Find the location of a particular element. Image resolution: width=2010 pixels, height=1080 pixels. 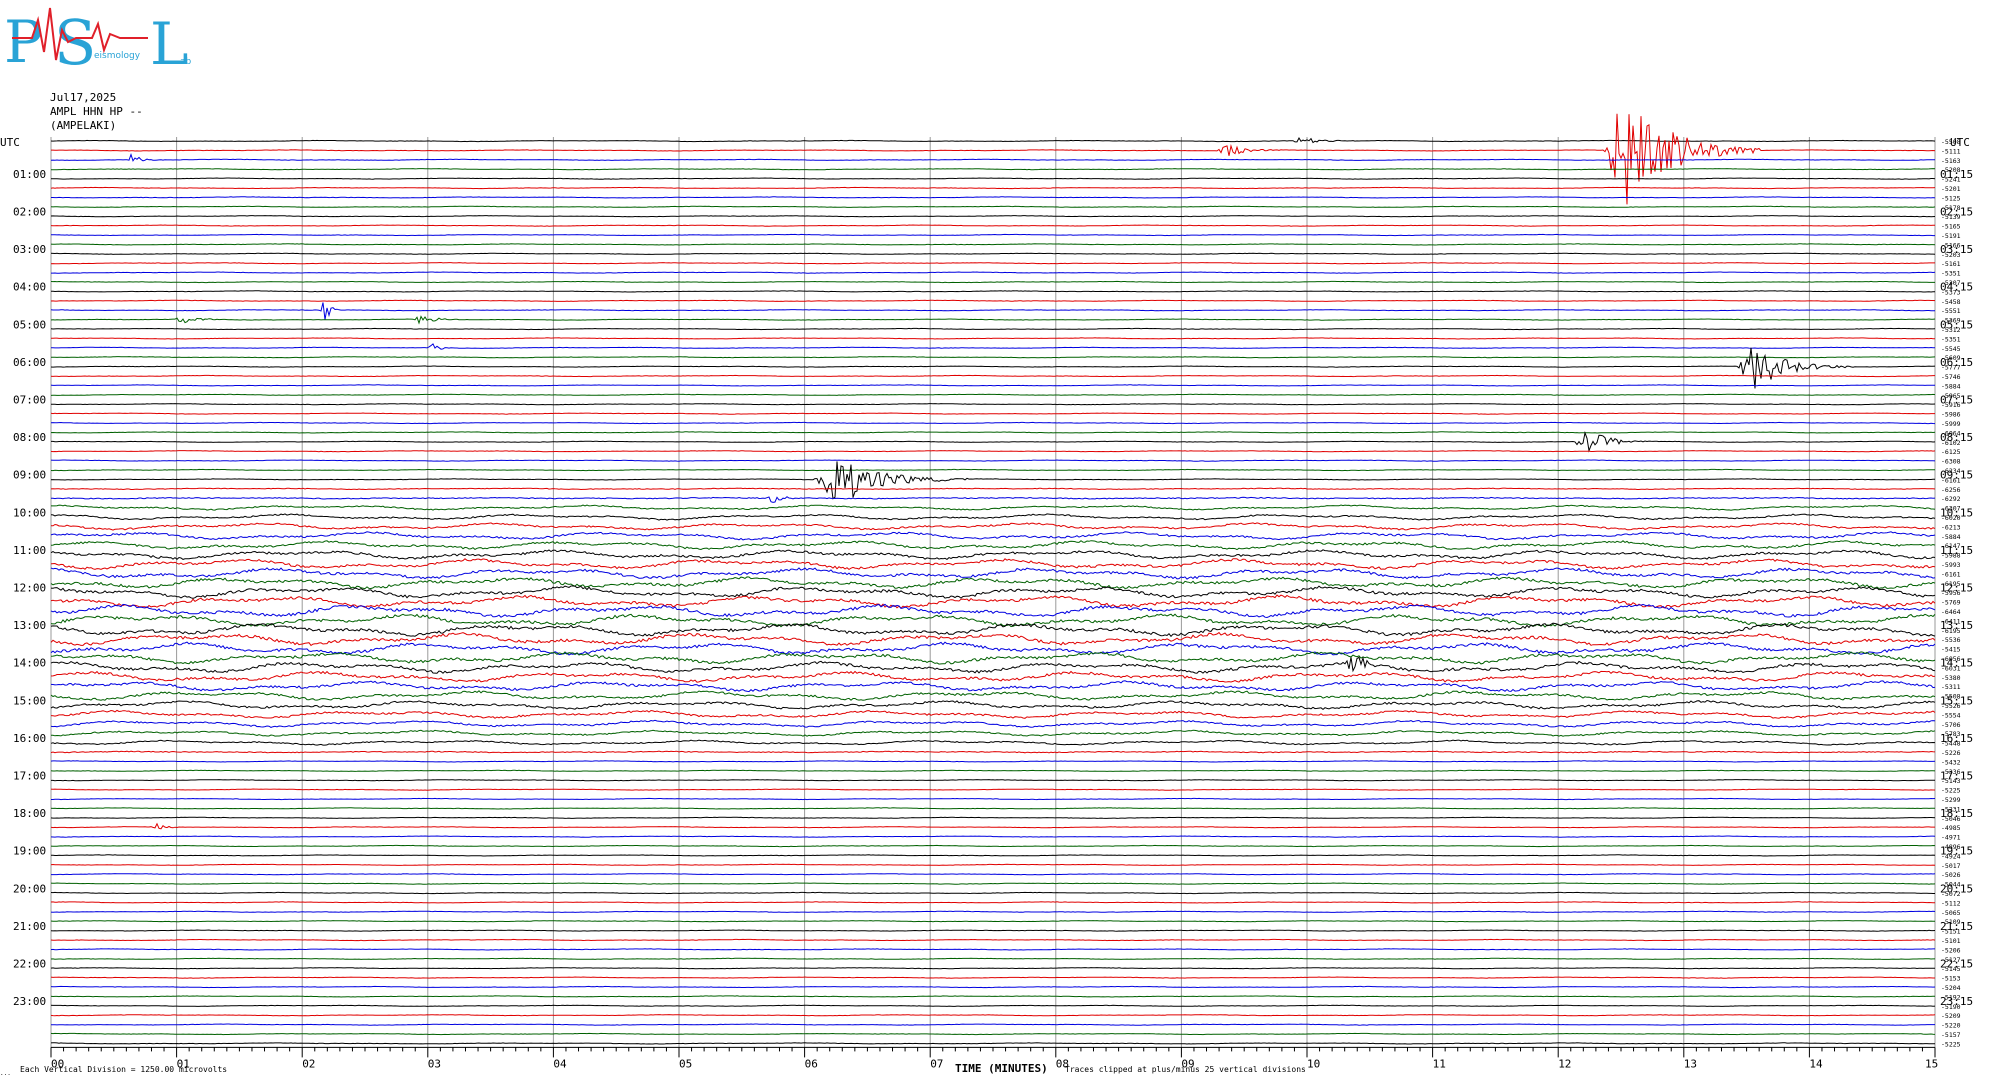

trace-offset-28: -5916 is located at coordinates (1951, 405).